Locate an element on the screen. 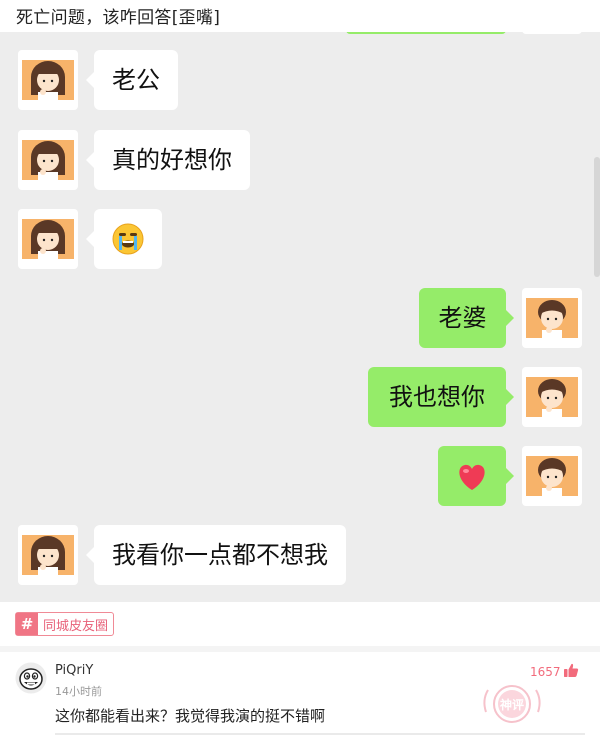 Image resolution: width=600 pixels, height=735 pixels. chat-bubble: 老婆 is located at coordinates (466, 318).